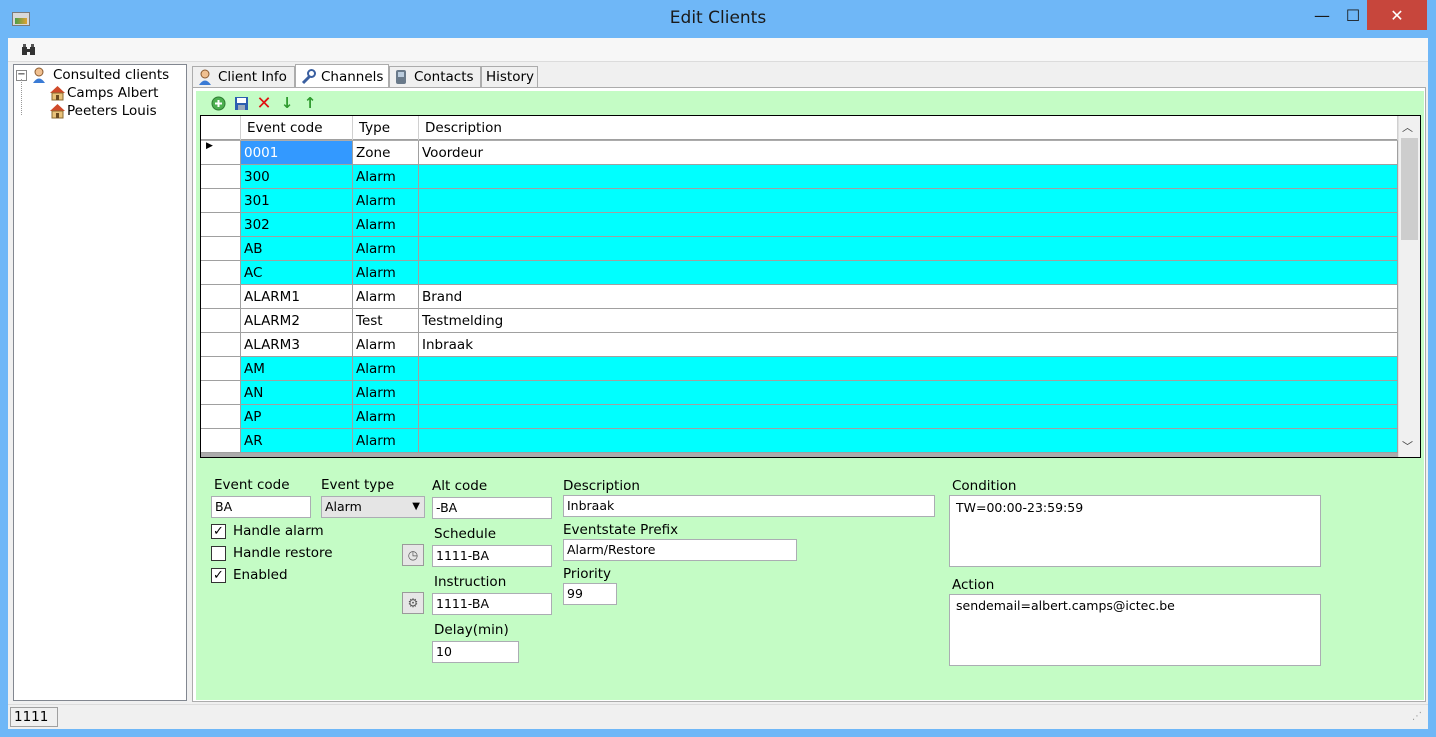  Describe the element at coordinates (908, 296) in the screenshot. I see `cell-desc: Brand` at that location.